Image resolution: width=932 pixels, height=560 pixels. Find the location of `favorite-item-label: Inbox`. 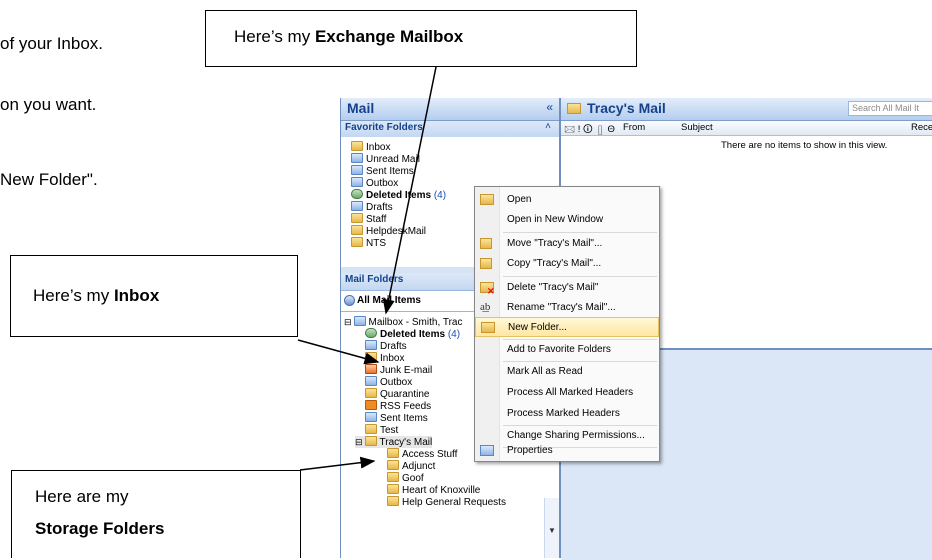

favorite-item-label: Inbox is located at coordinates (378, 147).